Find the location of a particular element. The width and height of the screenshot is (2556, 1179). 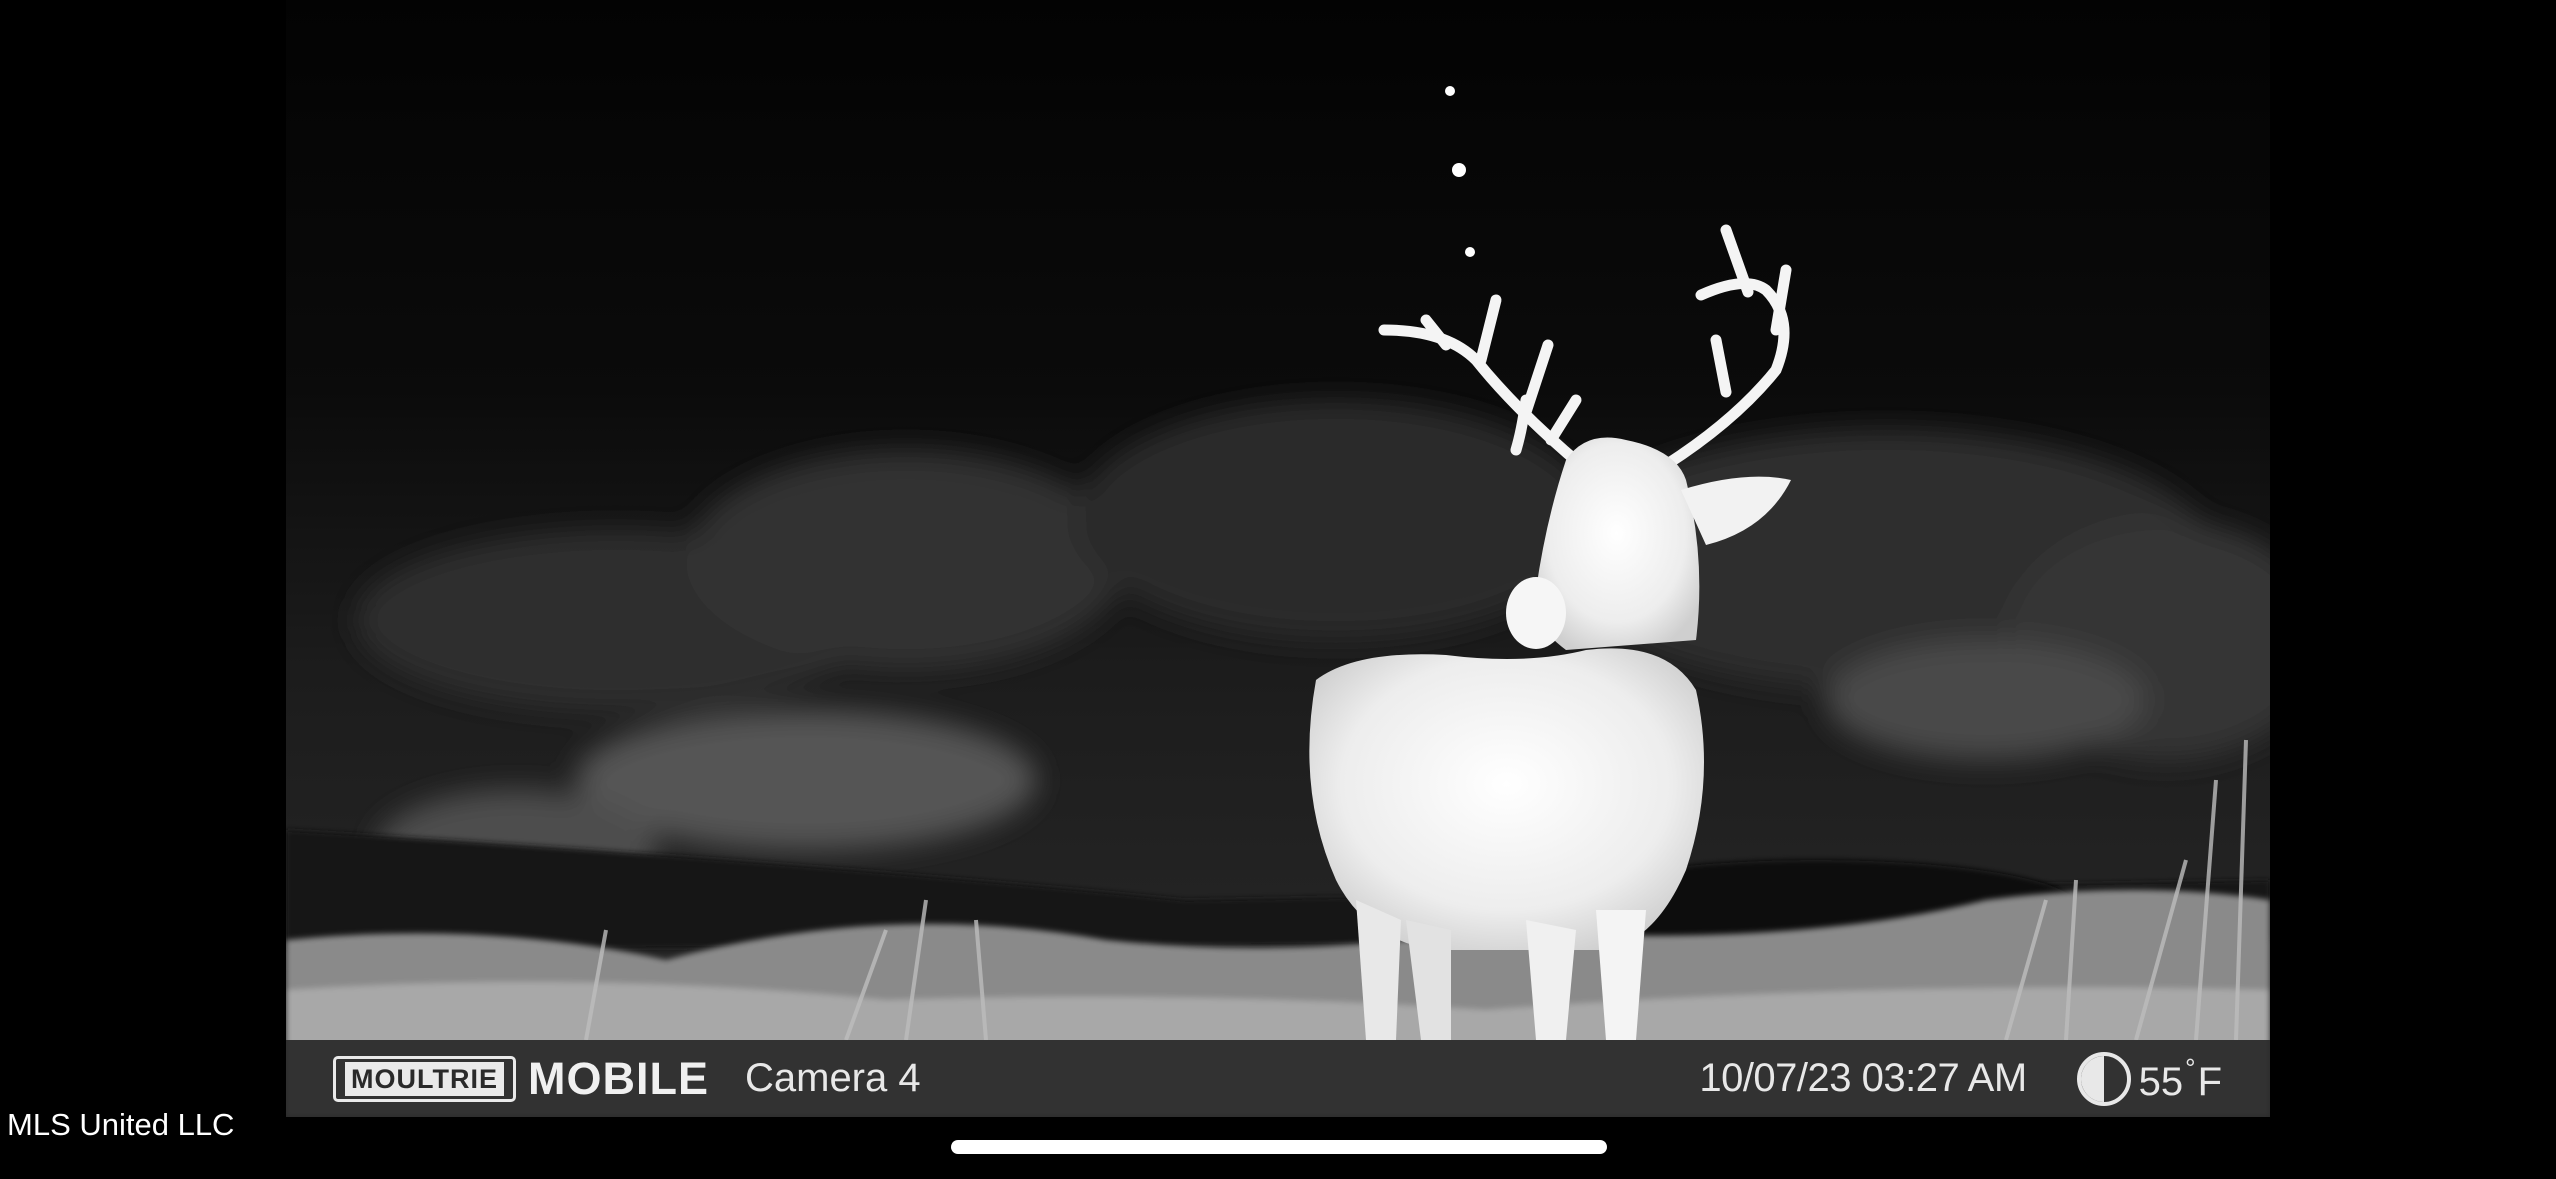

watermark: MLS United LLC is located at coordinates (121, 1124).